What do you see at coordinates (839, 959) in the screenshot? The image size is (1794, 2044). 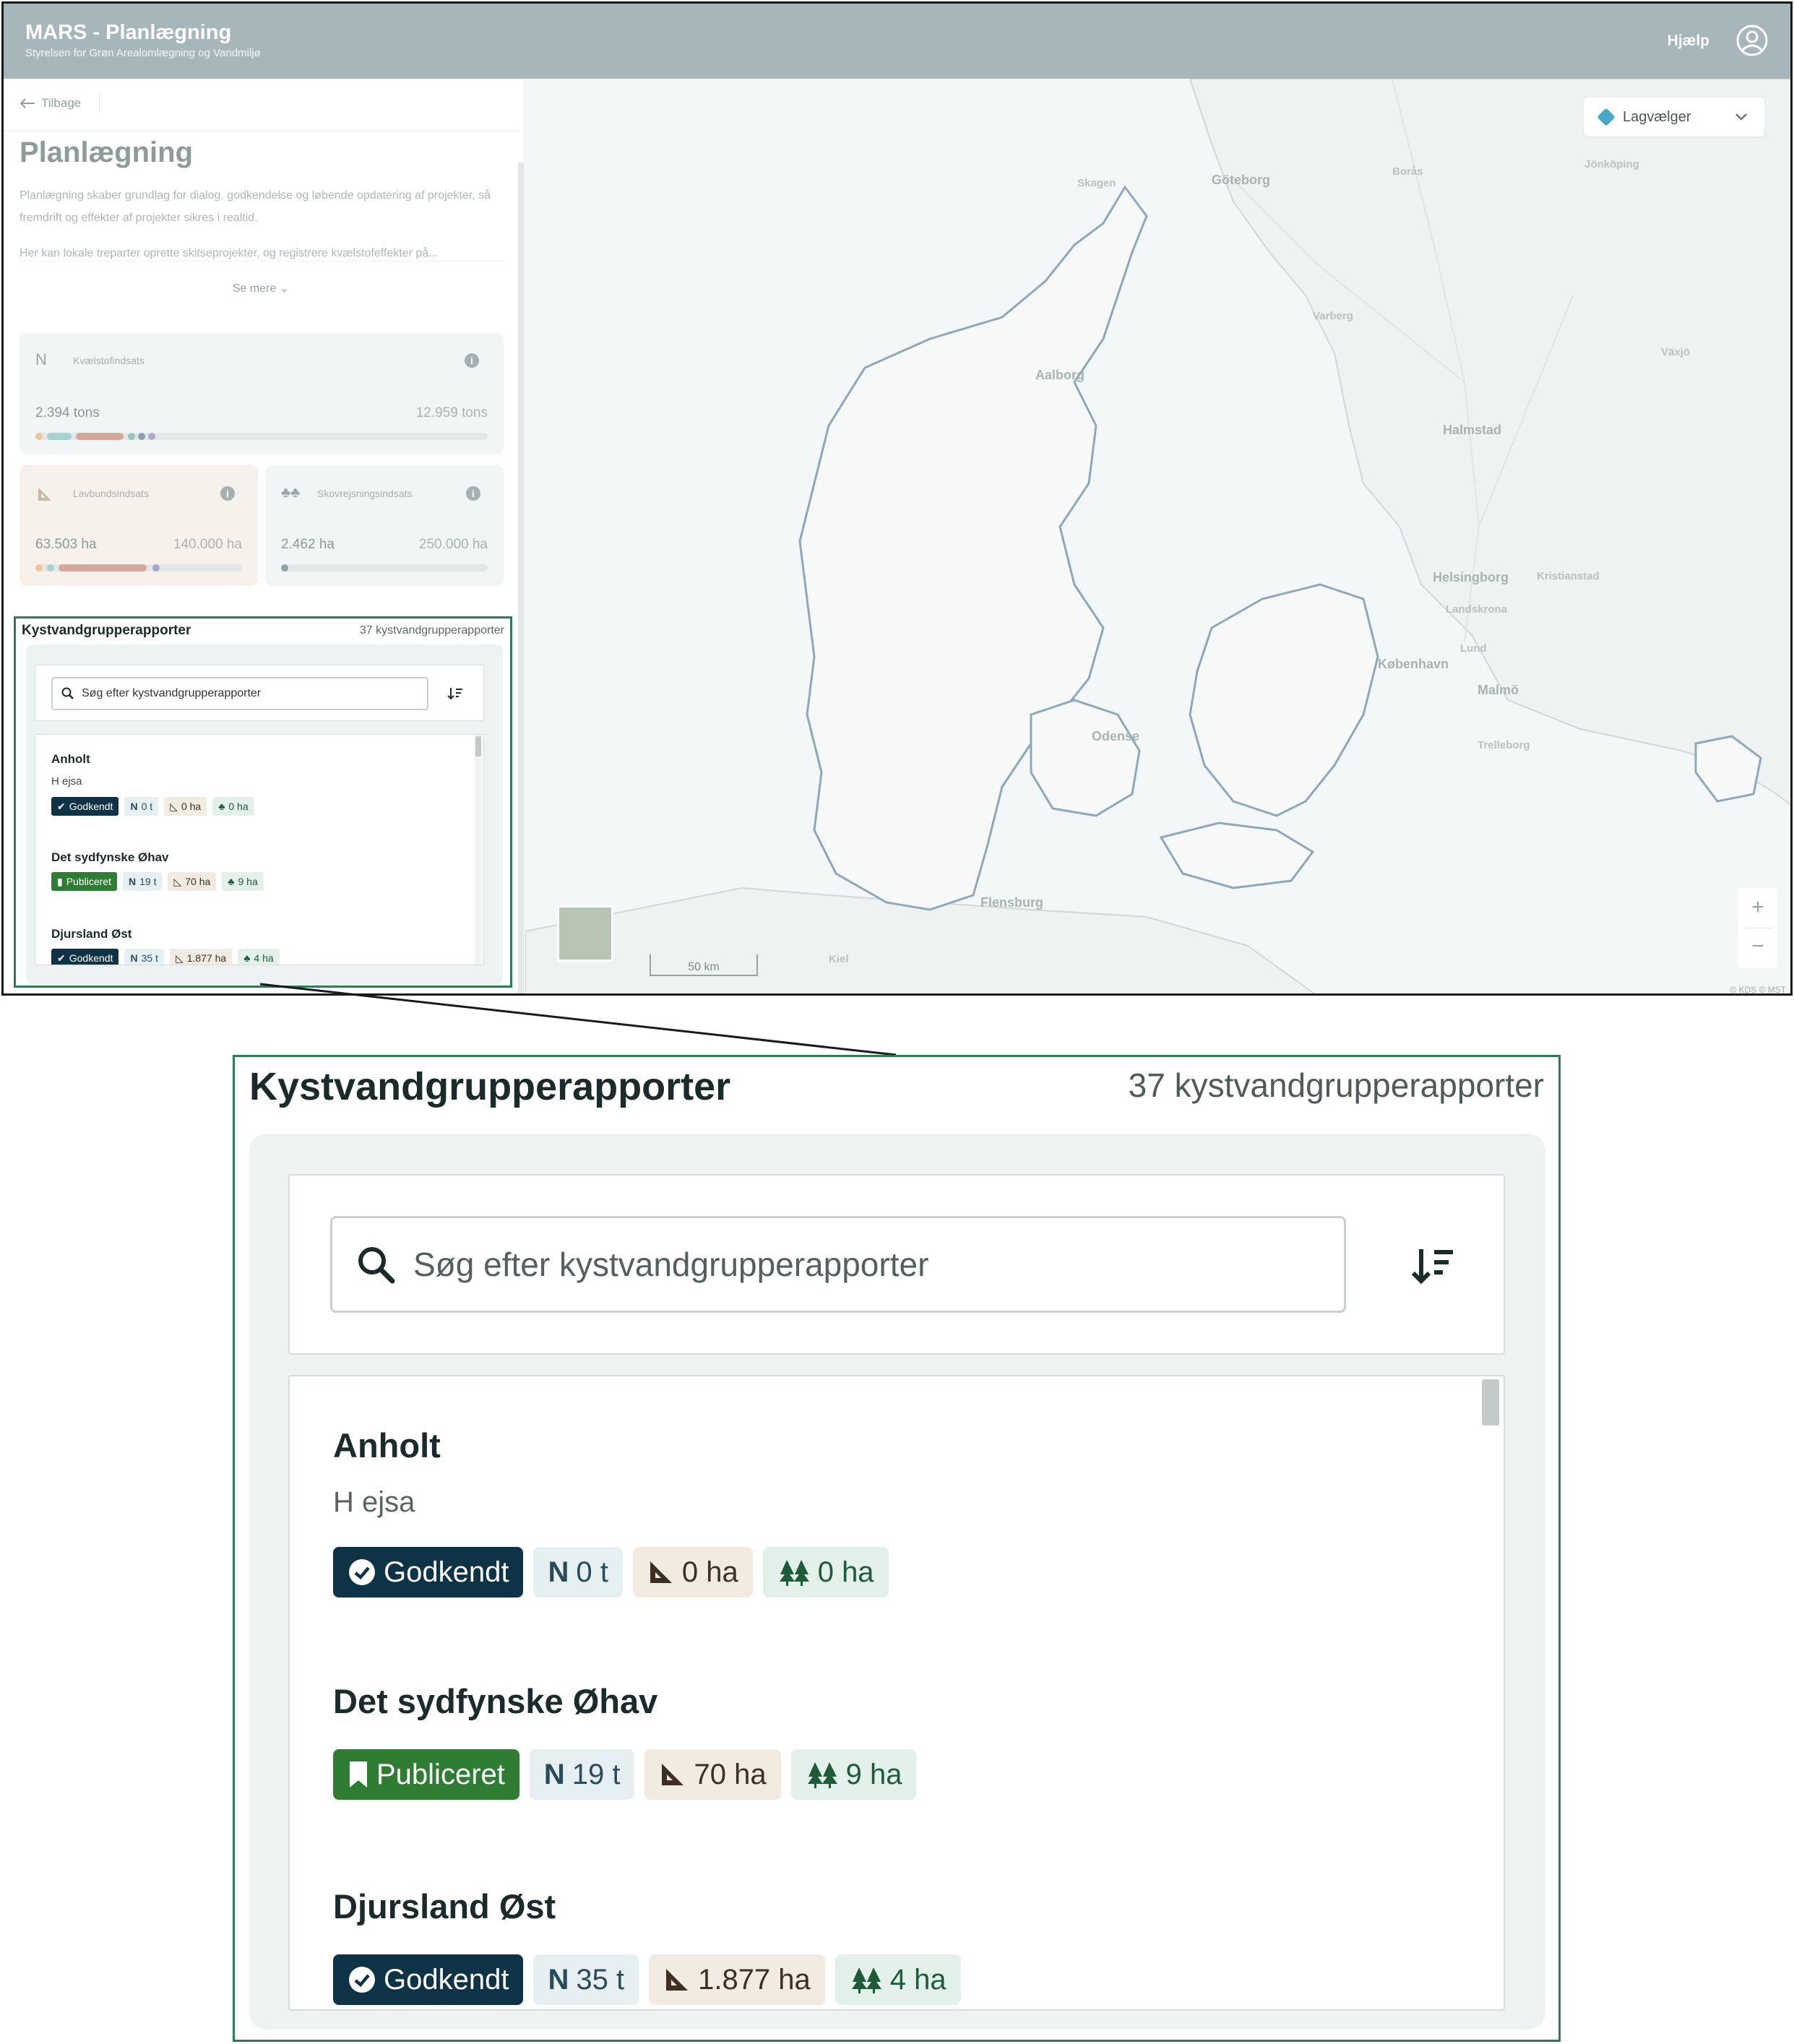 I see `map-label: Kiel` at bounding box center [839, 959].